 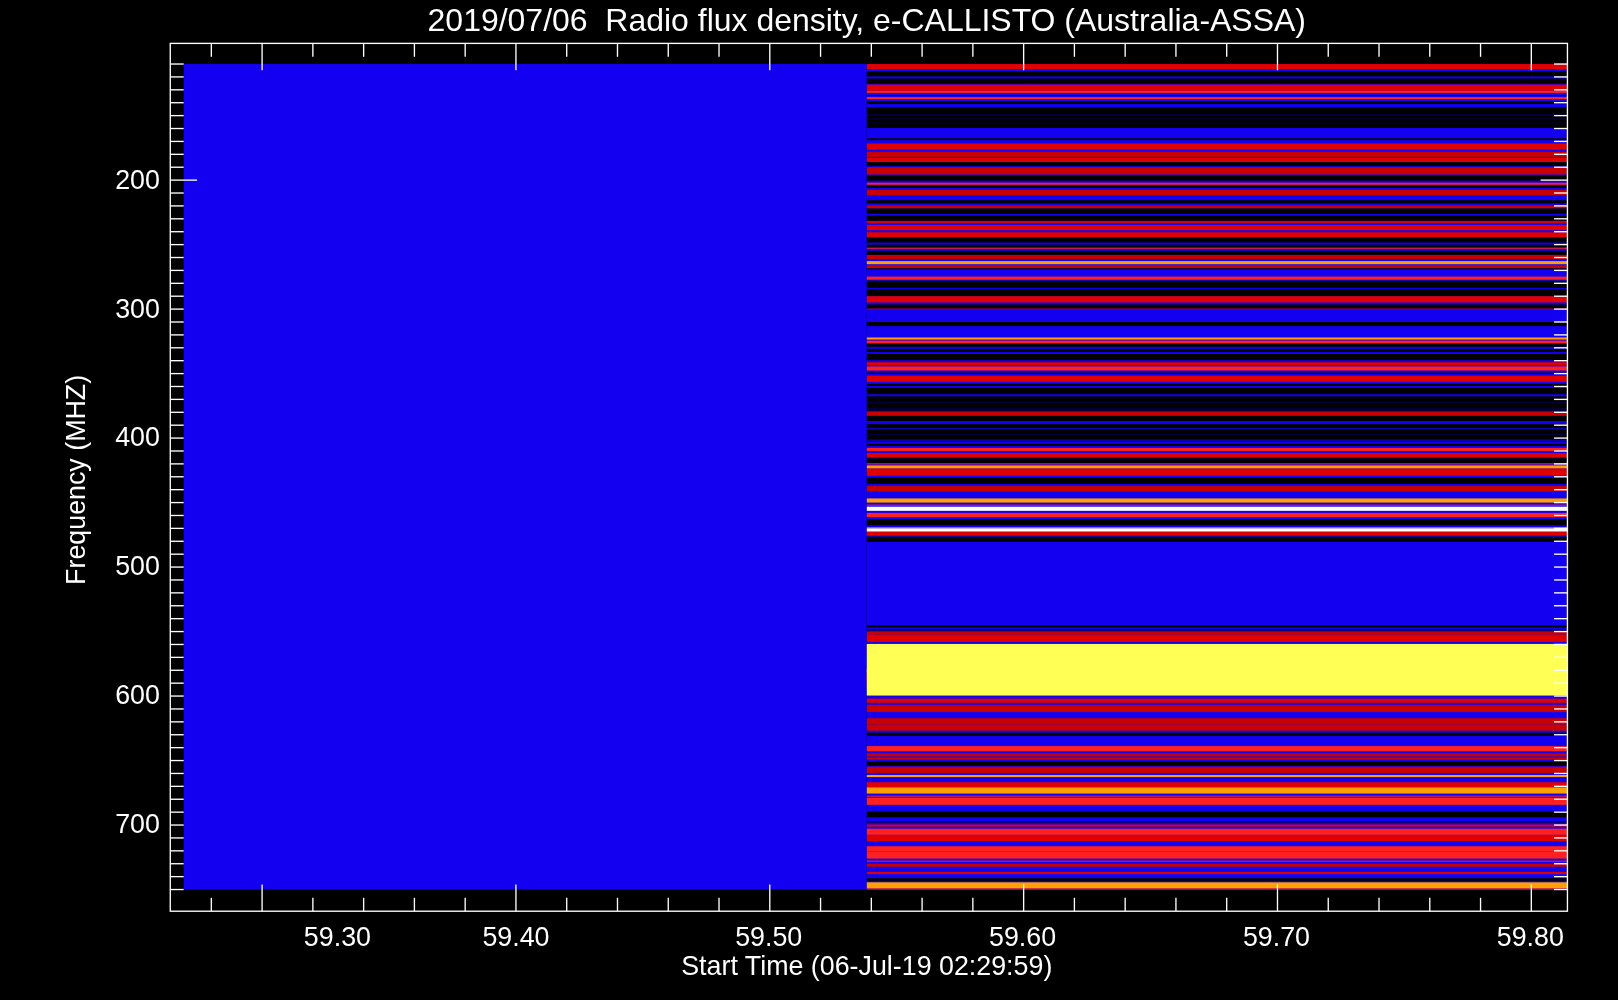 What do you see at coordinates (137, 823) in the screenshot?
I see `y-tick-label: 700` at bounding box center [137, 823].